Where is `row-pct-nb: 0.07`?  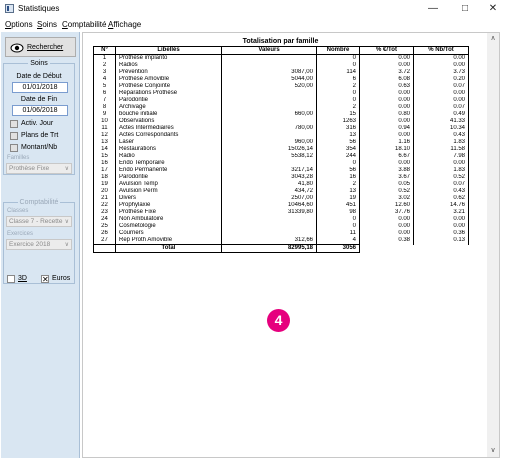 row-pct-nb: 0.07 is located at coordinates (441, 86).